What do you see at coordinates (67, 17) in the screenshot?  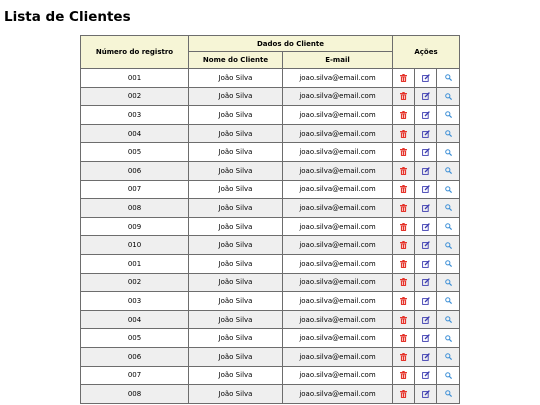 I see `page-title: Lista de Clientes` at bounding box center [67, 17].